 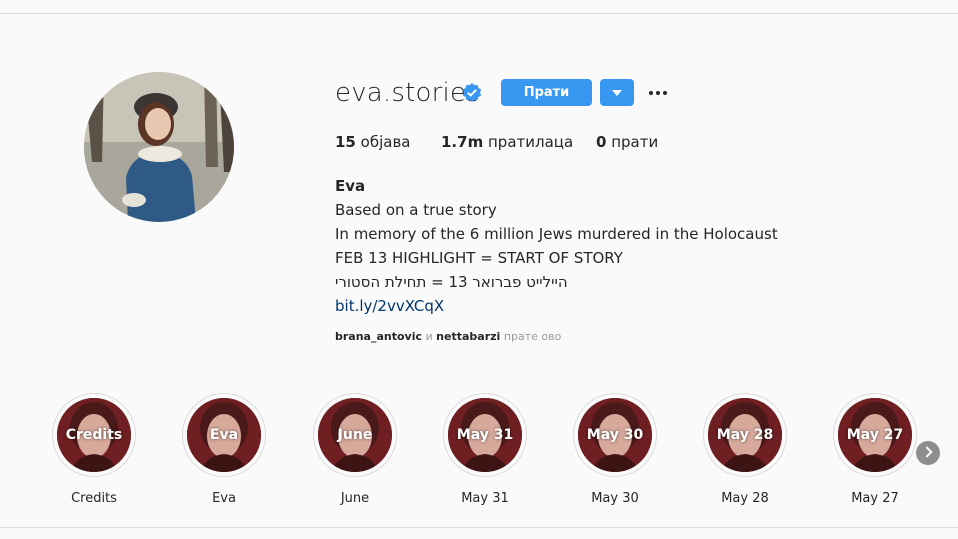 I want to click on chevron-down-icon, so click(x=617, y=93).